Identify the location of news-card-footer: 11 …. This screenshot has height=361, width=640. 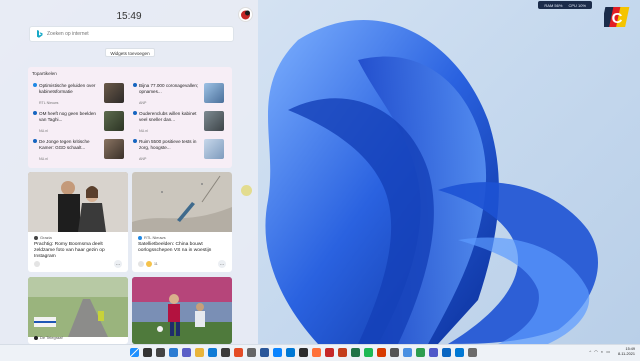
(182, 264).